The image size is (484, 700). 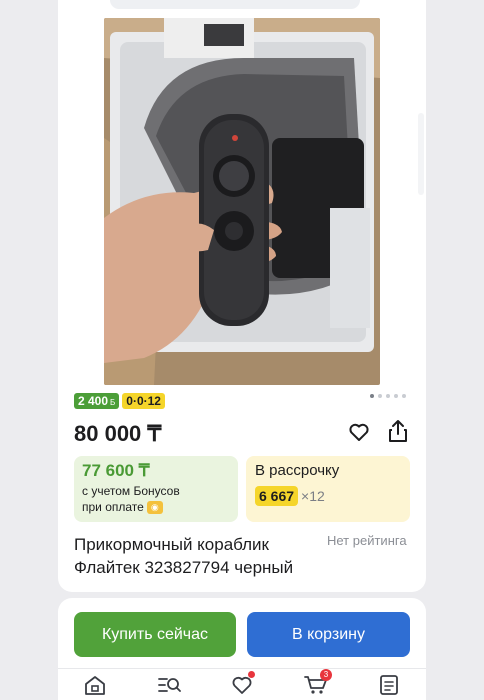 I want to click on bonus-note: с учетом Бонусов при оплате ◉, so click(x=156, y=499).